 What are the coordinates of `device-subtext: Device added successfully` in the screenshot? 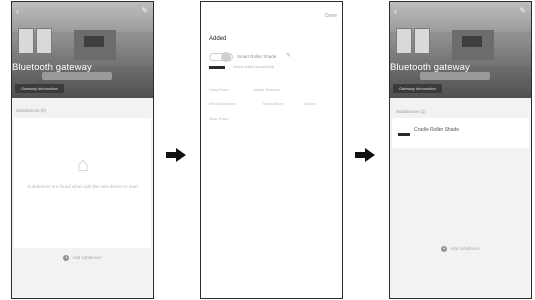 It's located at (254, 67).